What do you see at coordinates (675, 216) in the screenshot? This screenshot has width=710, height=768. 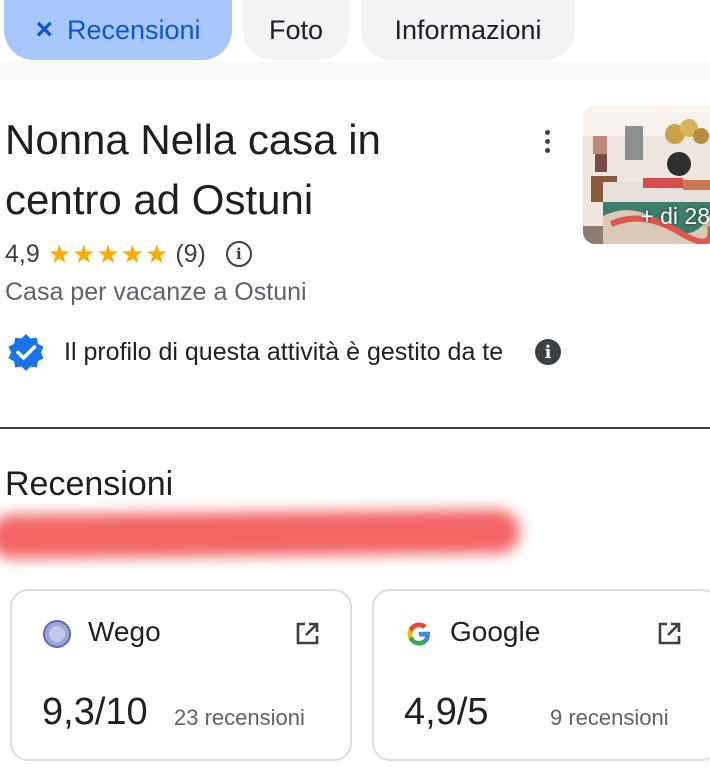 I see `more-photos-label: + di 28` at bounding box center [675, 216].